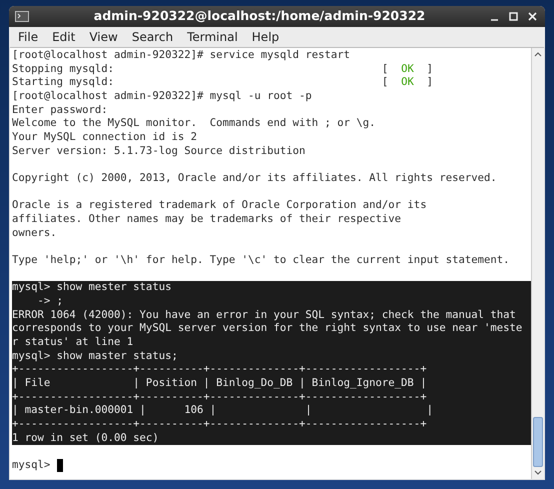 This screenshot has width=554, height=489. What do you see at coordinates (28, 37) in the screenshot?
I see `menu-item: File` at bounding box center [28, 37].